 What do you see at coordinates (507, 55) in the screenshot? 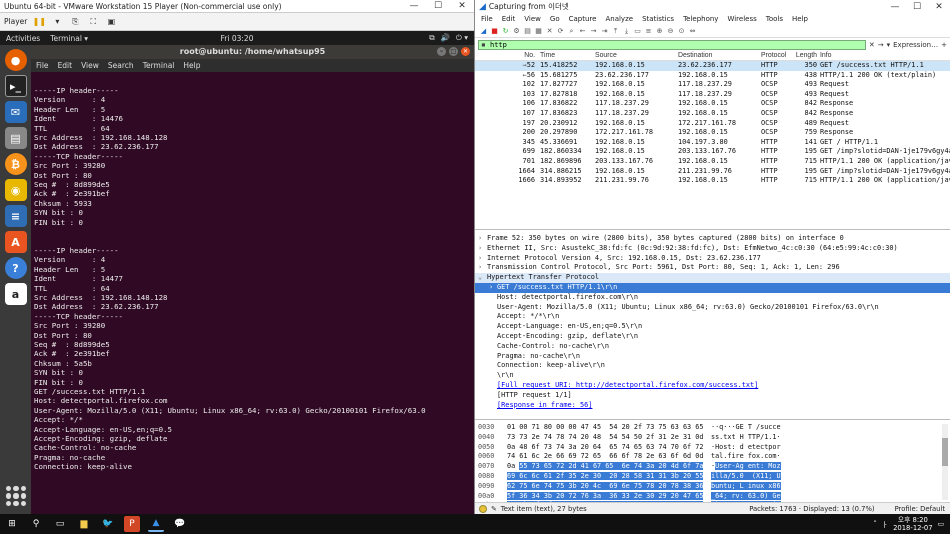
I see `col-no: No.` at bounding box center [507, 55].